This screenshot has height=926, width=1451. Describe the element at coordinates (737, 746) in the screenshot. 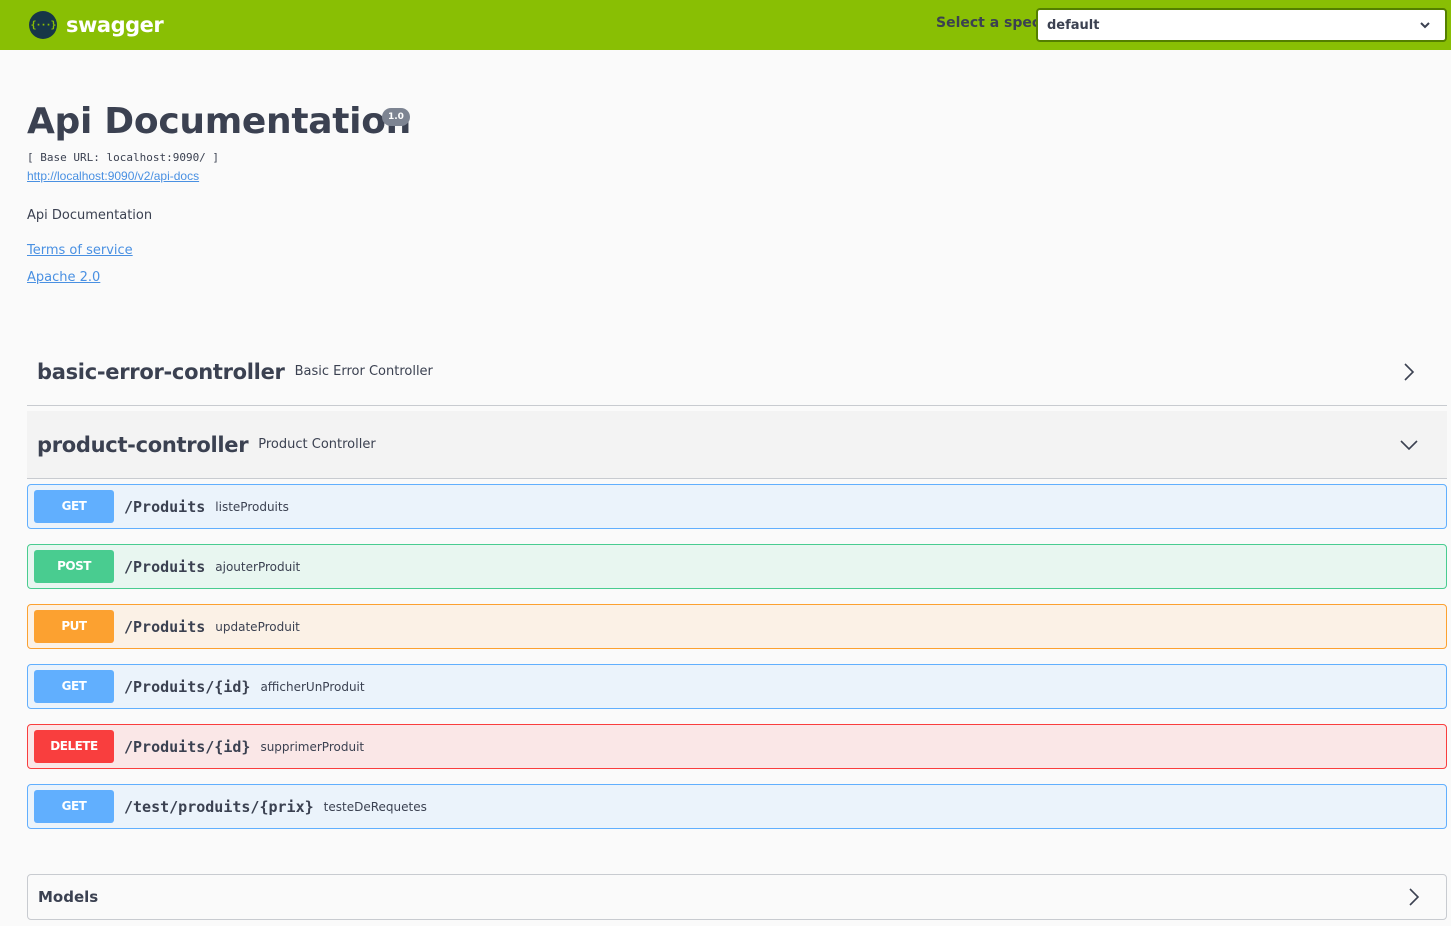

I see `operation-delete-produit: DELETE /Produits/{id} supprimerProduit` at that location.